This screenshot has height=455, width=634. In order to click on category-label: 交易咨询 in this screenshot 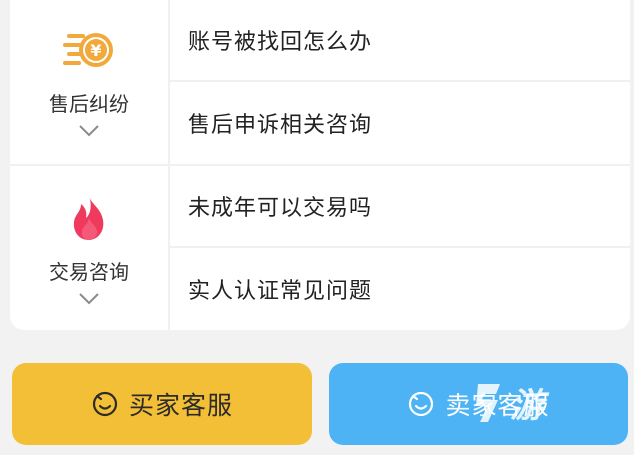, I will do `click(89, 272)`.